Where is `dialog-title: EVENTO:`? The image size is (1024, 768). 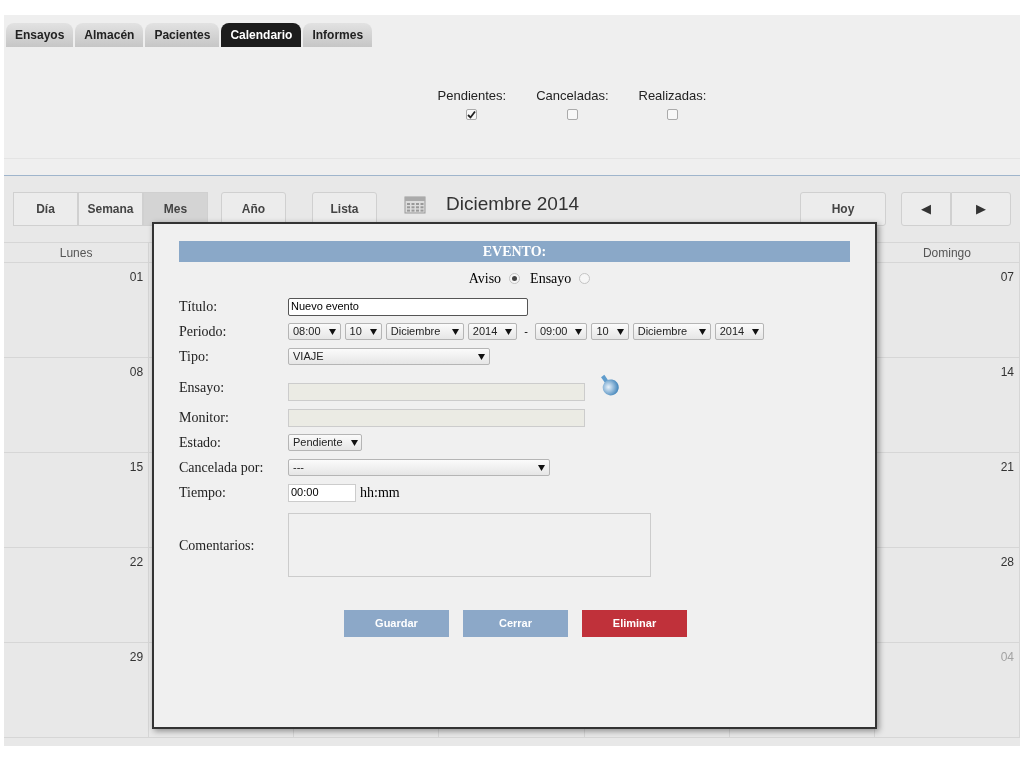 dialog-title: EVENTO: is located at coordinates (514, 251).